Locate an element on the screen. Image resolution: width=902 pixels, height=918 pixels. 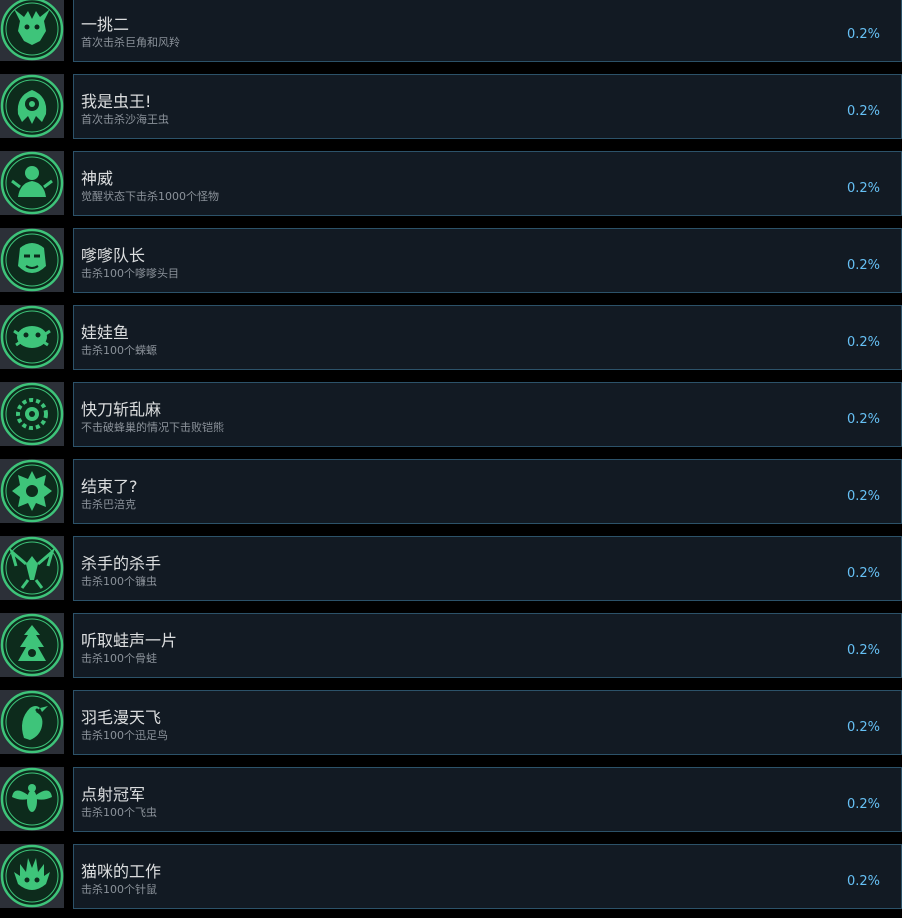
ornate-ring-emblem-icon is located at coordinates (32, 414).